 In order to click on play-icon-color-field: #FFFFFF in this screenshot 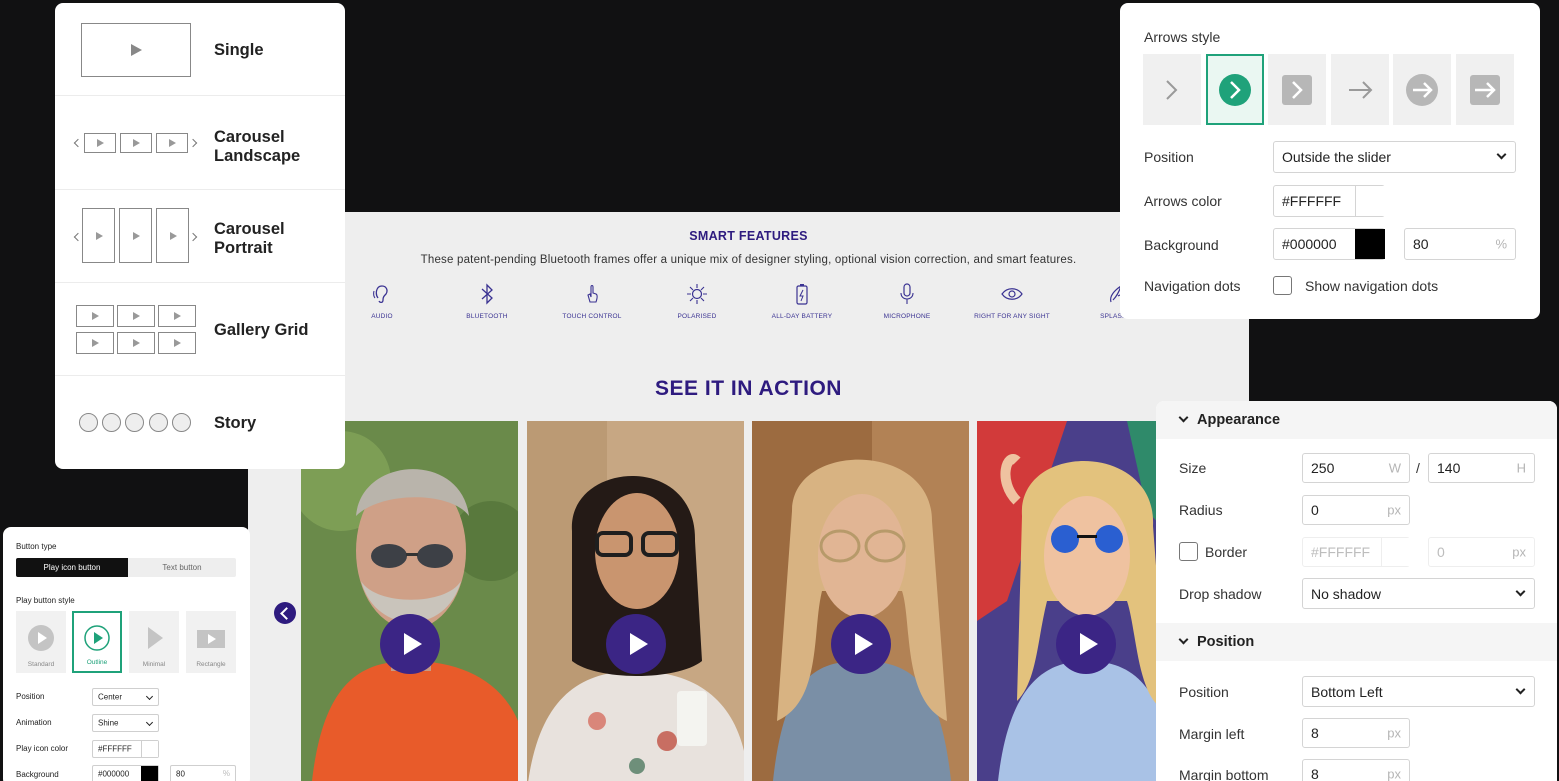, I will do `click(125, 749)`.